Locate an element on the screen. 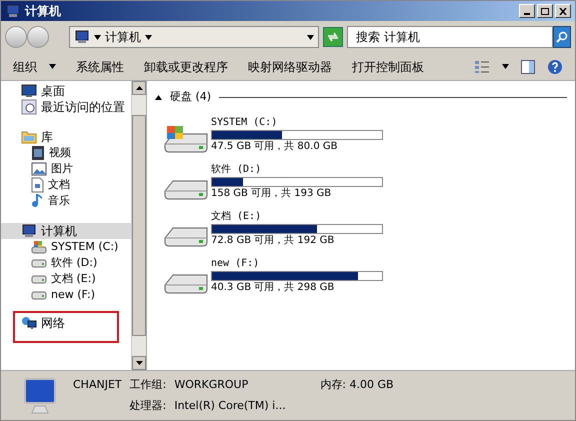  group-header: 硬盘 (4) is located at coordinates (191, 97).